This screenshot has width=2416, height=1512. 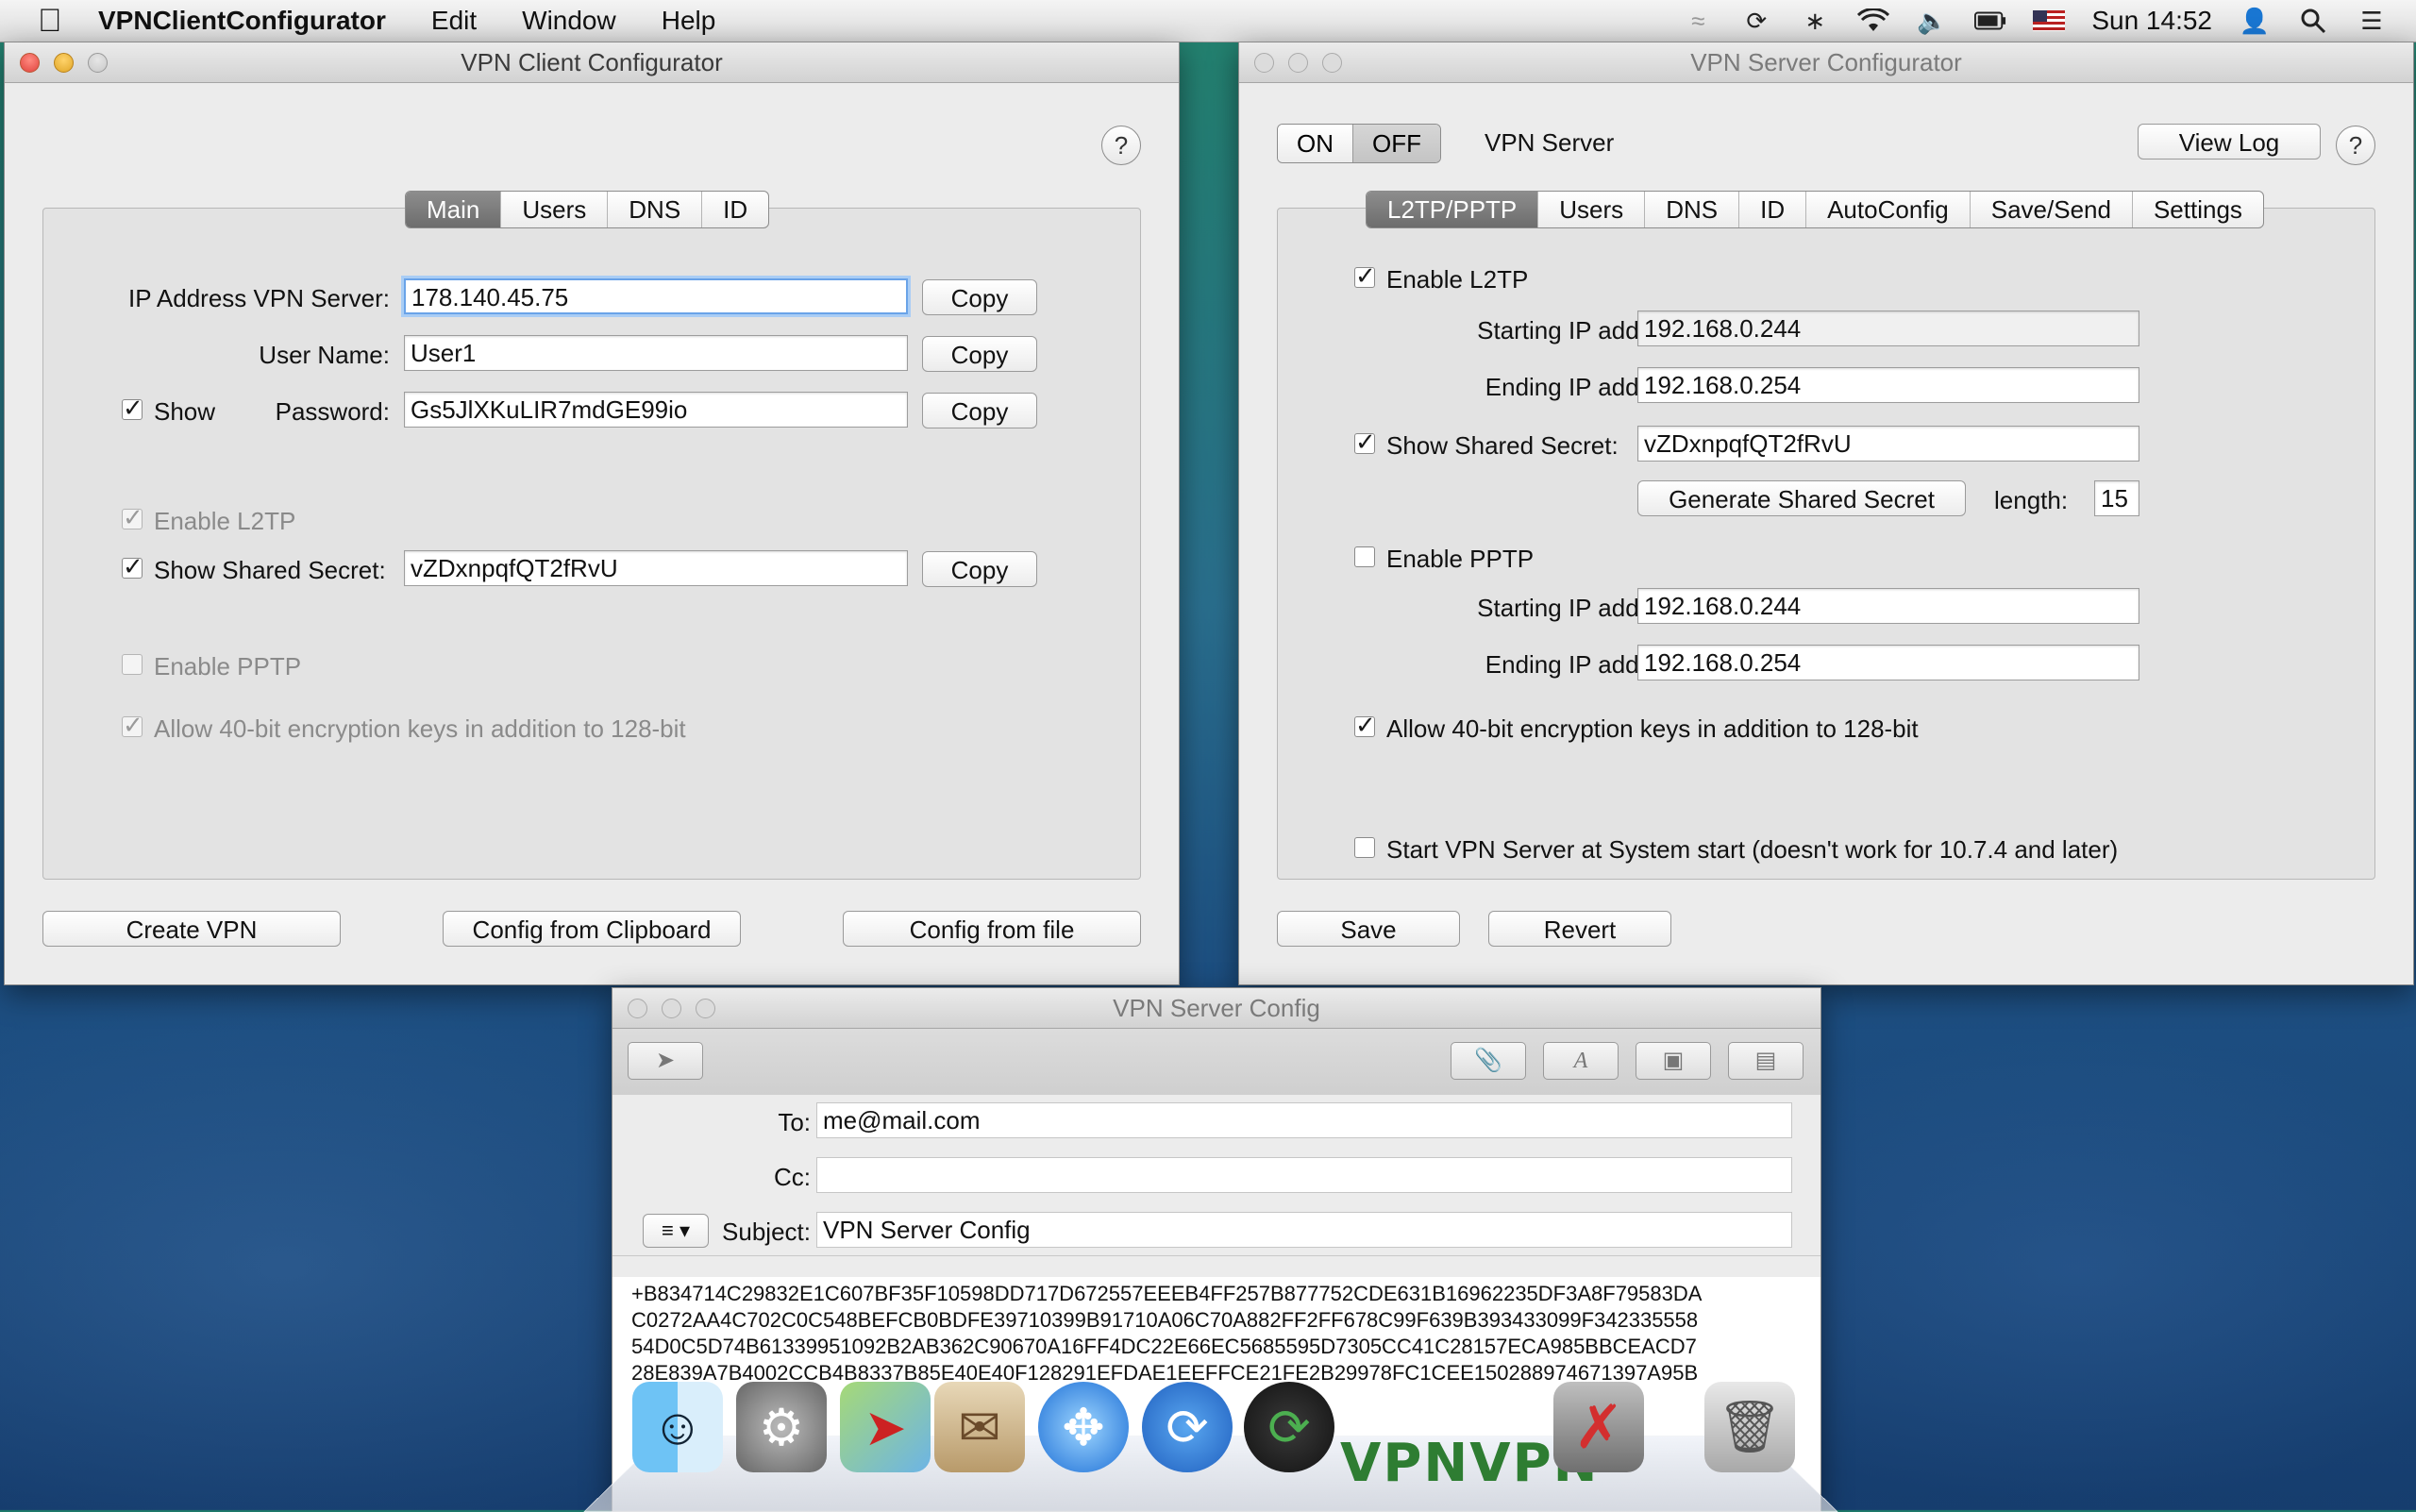 What do you see at coordinates (1598, 1427) in the screenshot?
I see `remove-icon: ✗` at bounding box center [1598, 1427].